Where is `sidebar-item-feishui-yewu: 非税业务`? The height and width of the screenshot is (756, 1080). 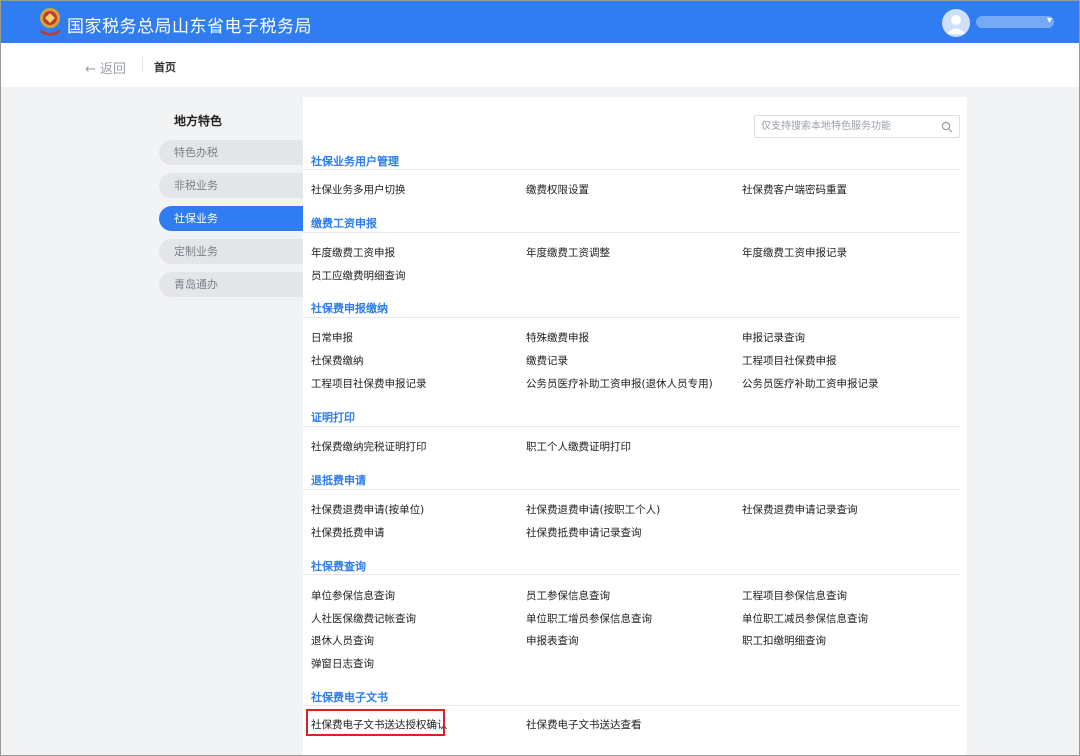 sidebar-item-feishui-yewu: 非税业务 is located at coordinates (231, 185).